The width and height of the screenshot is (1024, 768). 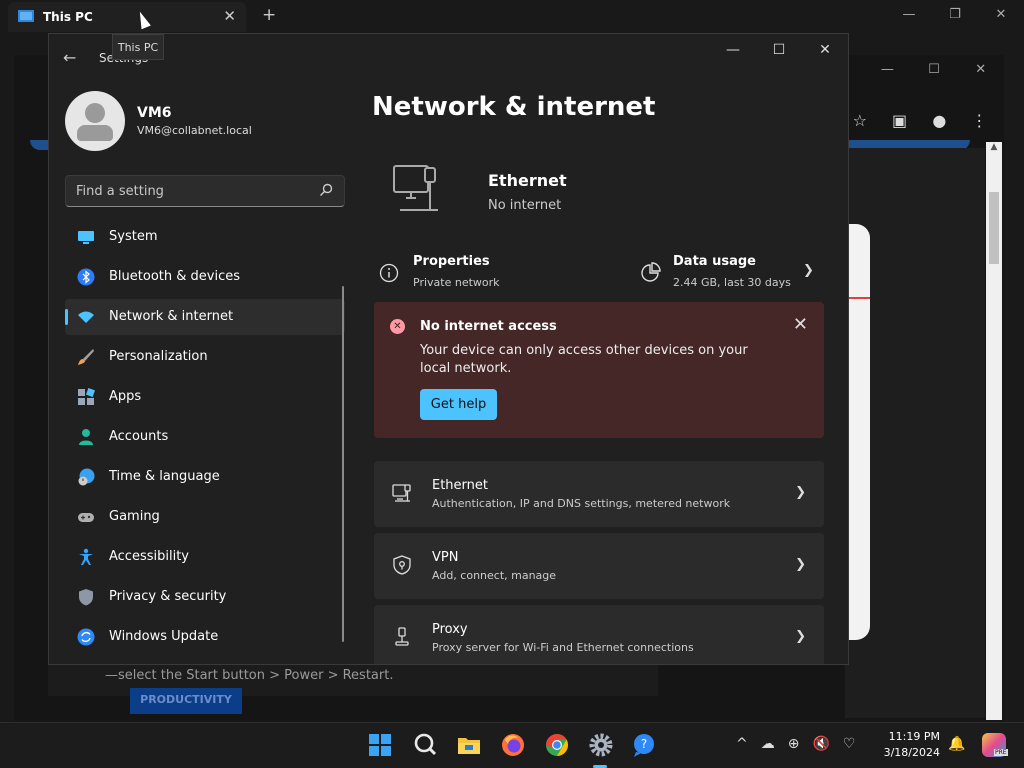 What do you see at coordinates (907, 745) in the screenshot?
I see `clock: 11:19 PM 3/18/2024` at bounding box center [907, 745].